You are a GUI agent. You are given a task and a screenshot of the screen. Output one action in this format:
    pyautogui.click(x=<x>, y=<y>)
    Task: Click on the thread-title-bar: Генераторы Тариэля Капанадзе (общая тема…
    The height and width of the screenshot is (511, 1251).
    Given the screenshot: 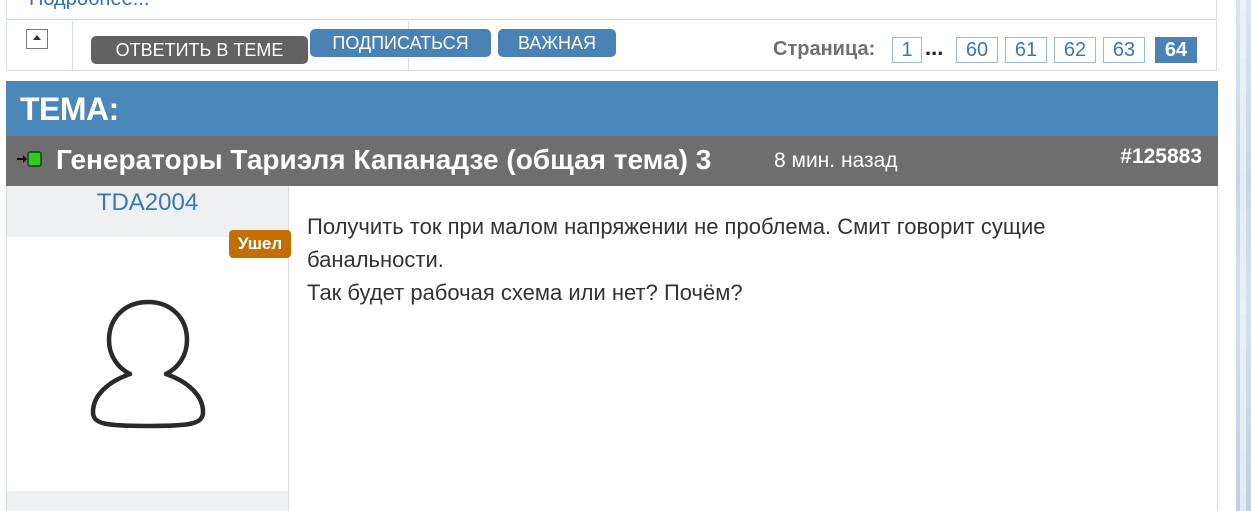 What is the action you would take?
    pyautogui.click(x=612, y=161)
    